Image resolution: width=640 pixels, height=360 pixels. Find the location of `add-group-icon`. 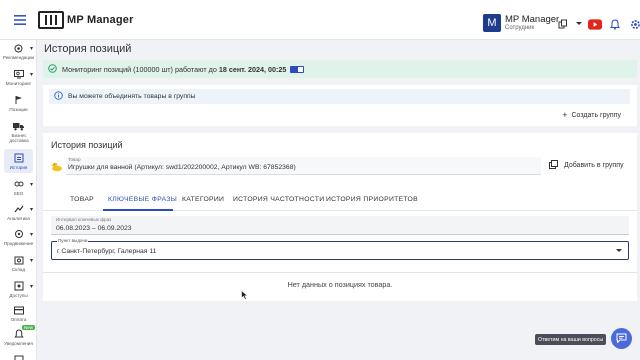

add-group-icon is located at coordinates (553, 165).